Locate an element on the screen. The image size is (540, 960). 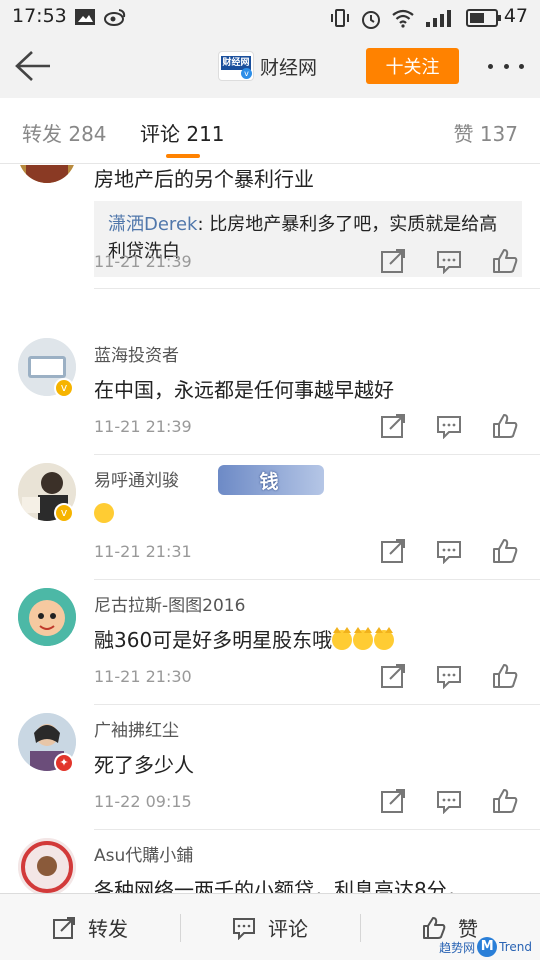
back-button is located at coordinates (32, 66).